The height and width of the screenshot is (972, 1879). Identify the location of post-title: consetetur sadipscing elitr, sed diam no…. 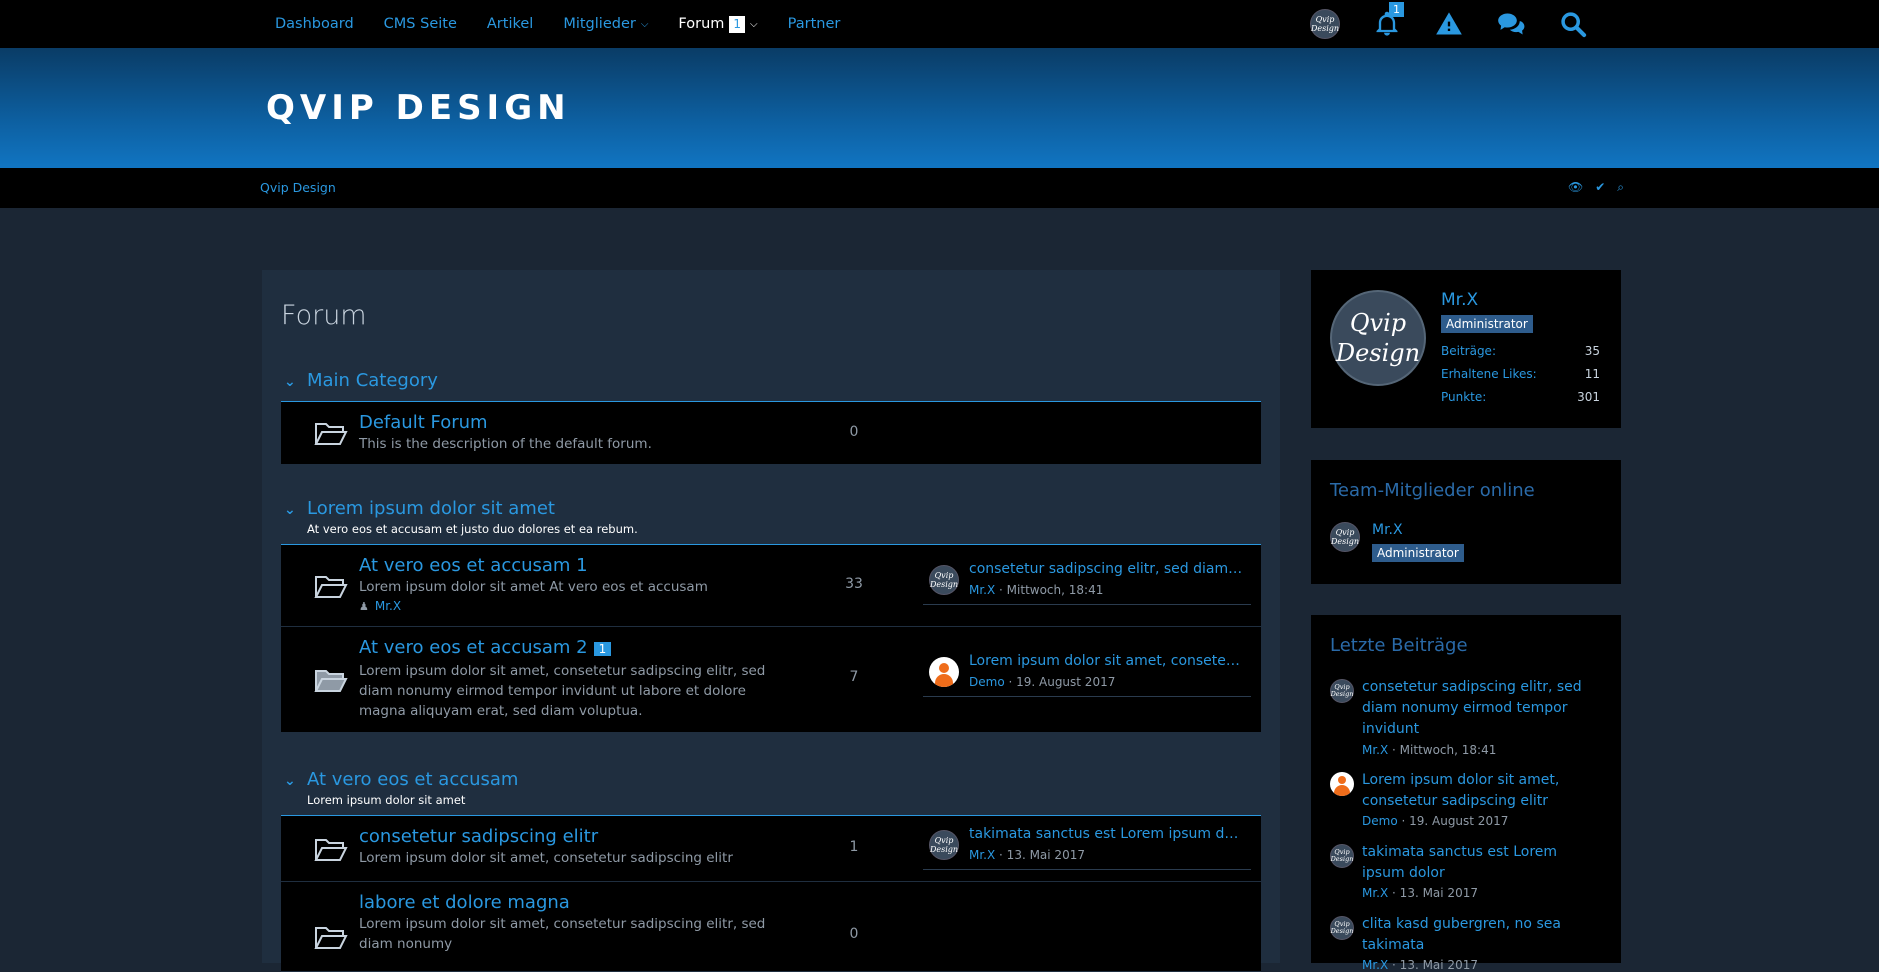
(1482, 708).